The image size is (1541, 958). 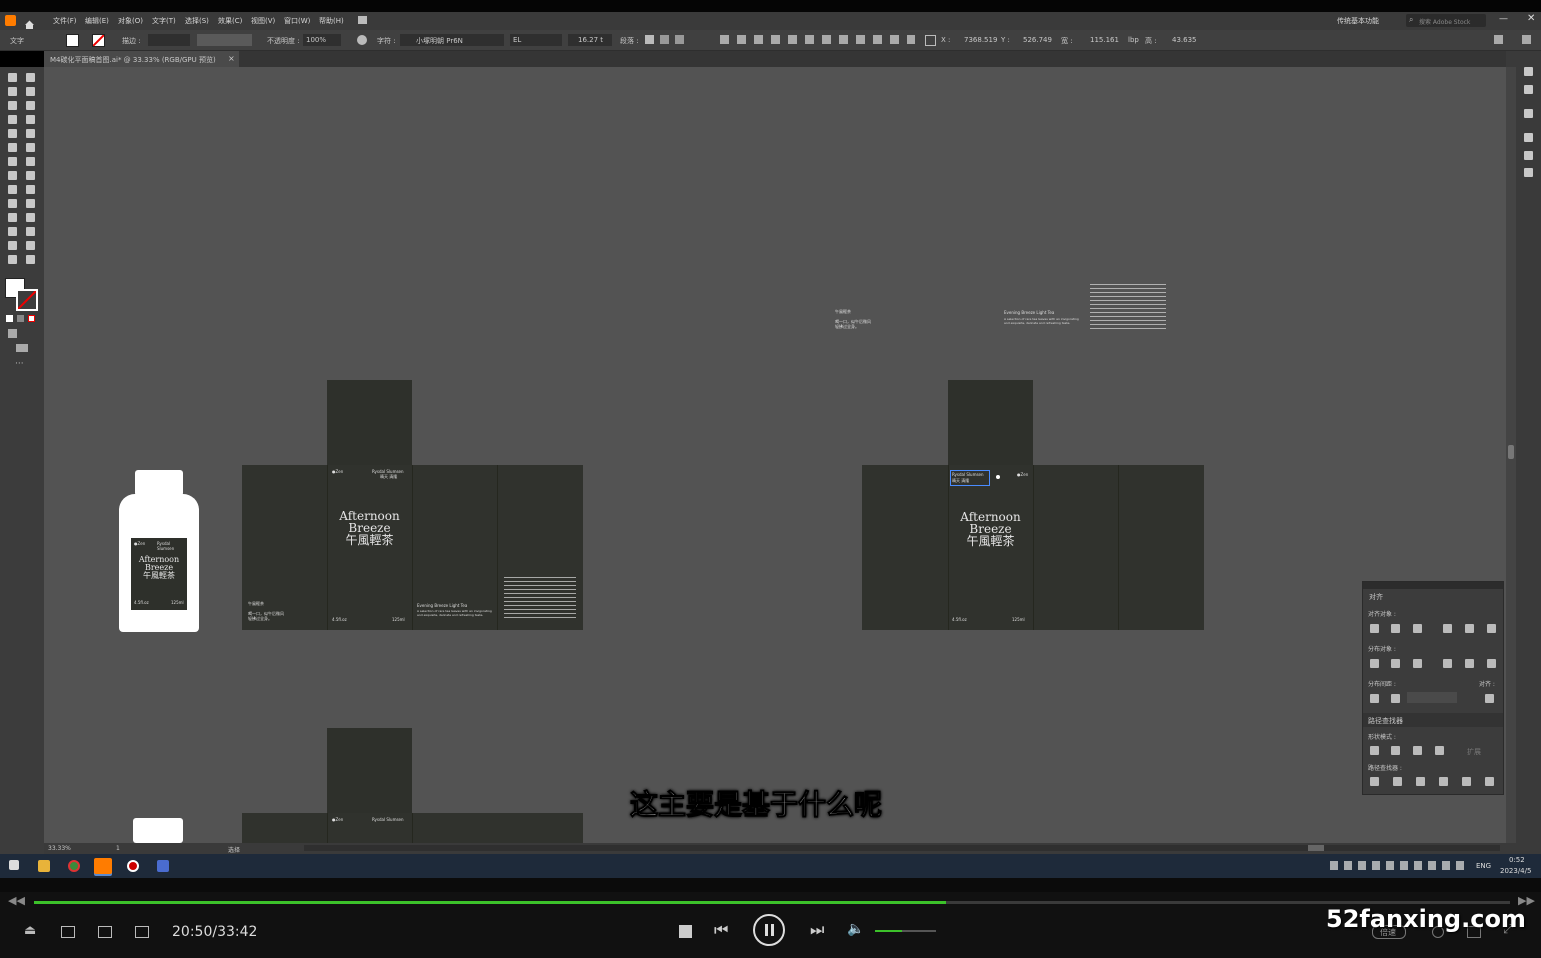 I want to click on character-label: 字符 :, so click(x=386, y=41).